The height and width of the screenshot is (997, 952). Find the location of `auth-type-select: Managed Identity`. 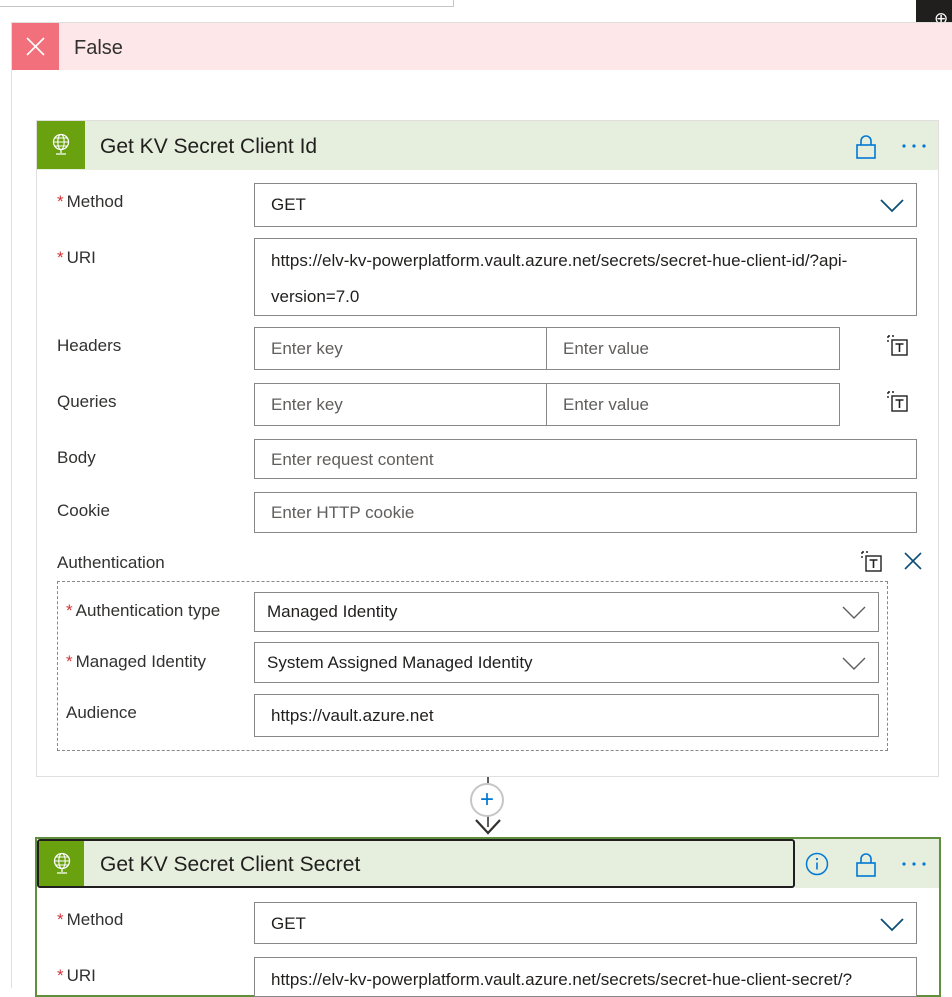

auth-type-select: Managed Identity is located at coordinates (566, 612).